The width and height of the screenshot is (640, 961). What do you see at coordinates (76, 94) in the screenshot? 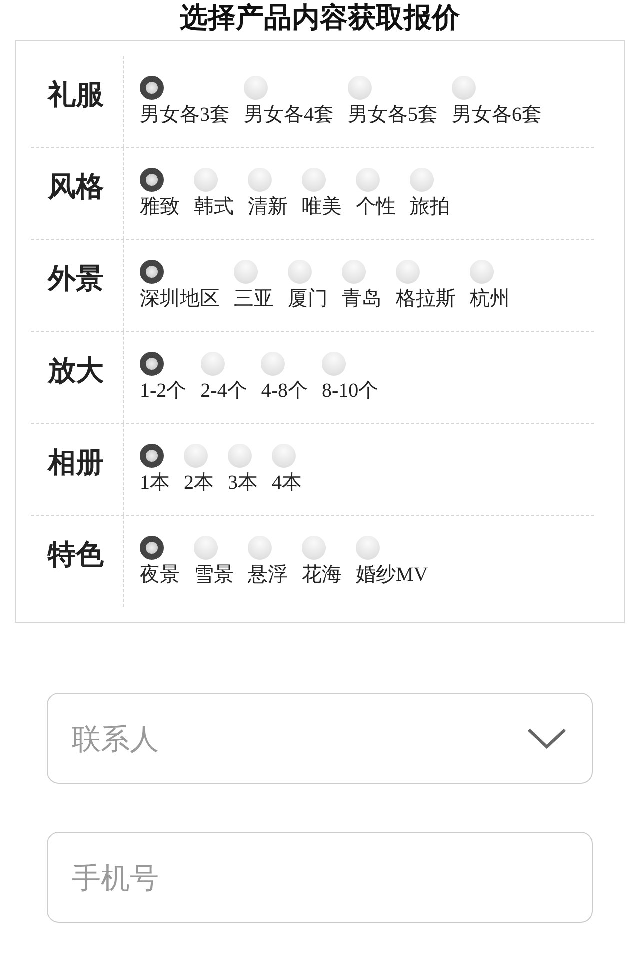
I see `group-label: 礼服` at bounding box center [76, 94].